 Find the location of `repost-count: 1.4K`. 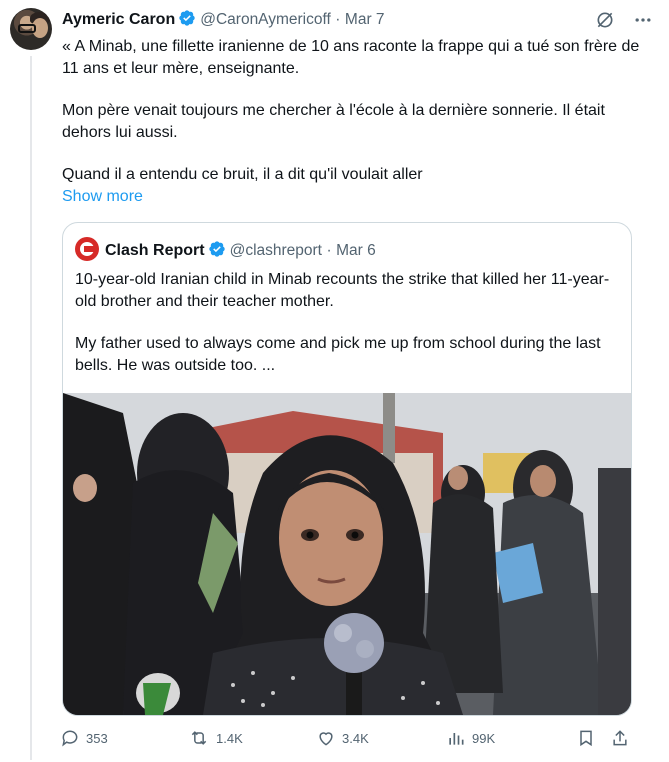

repost-count: 1.4K is located at coordinates (229, 738).